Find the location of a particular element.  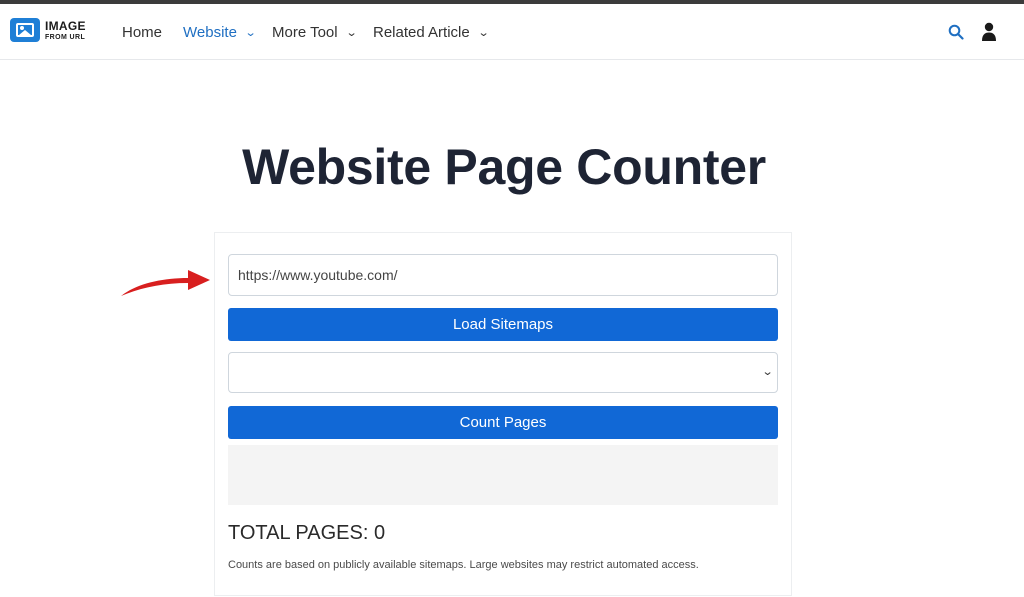

nav-website: Website ⌄ is located at coordinates (220, 32).